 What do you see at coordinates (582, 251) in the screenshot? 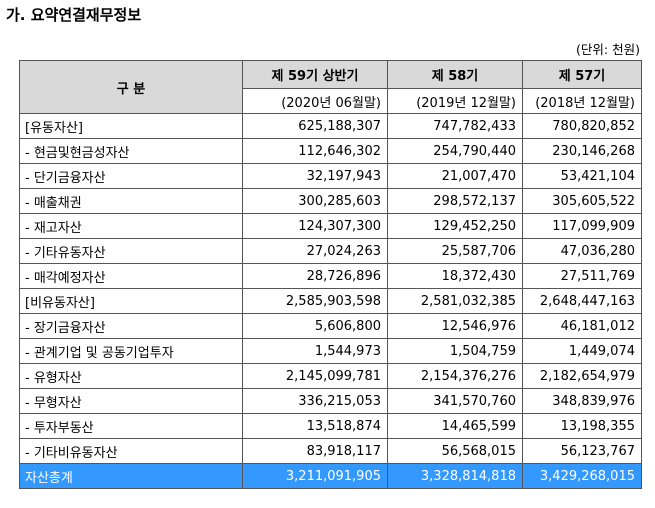
I see `row-value: 47,036,280` at bounding box center [582, 251].